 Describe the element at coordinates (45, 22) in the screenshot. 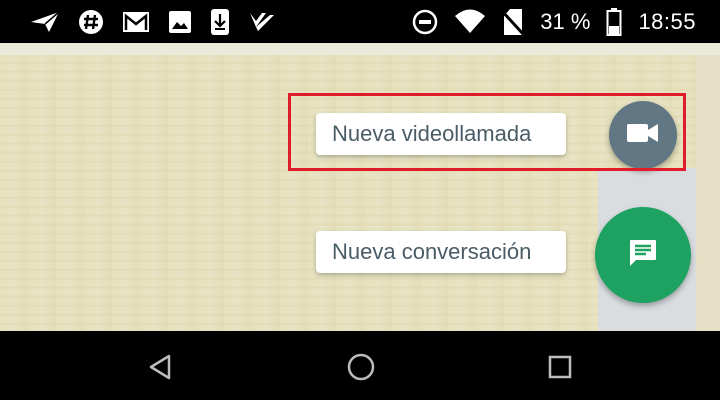

I see `send-icon` at that location.